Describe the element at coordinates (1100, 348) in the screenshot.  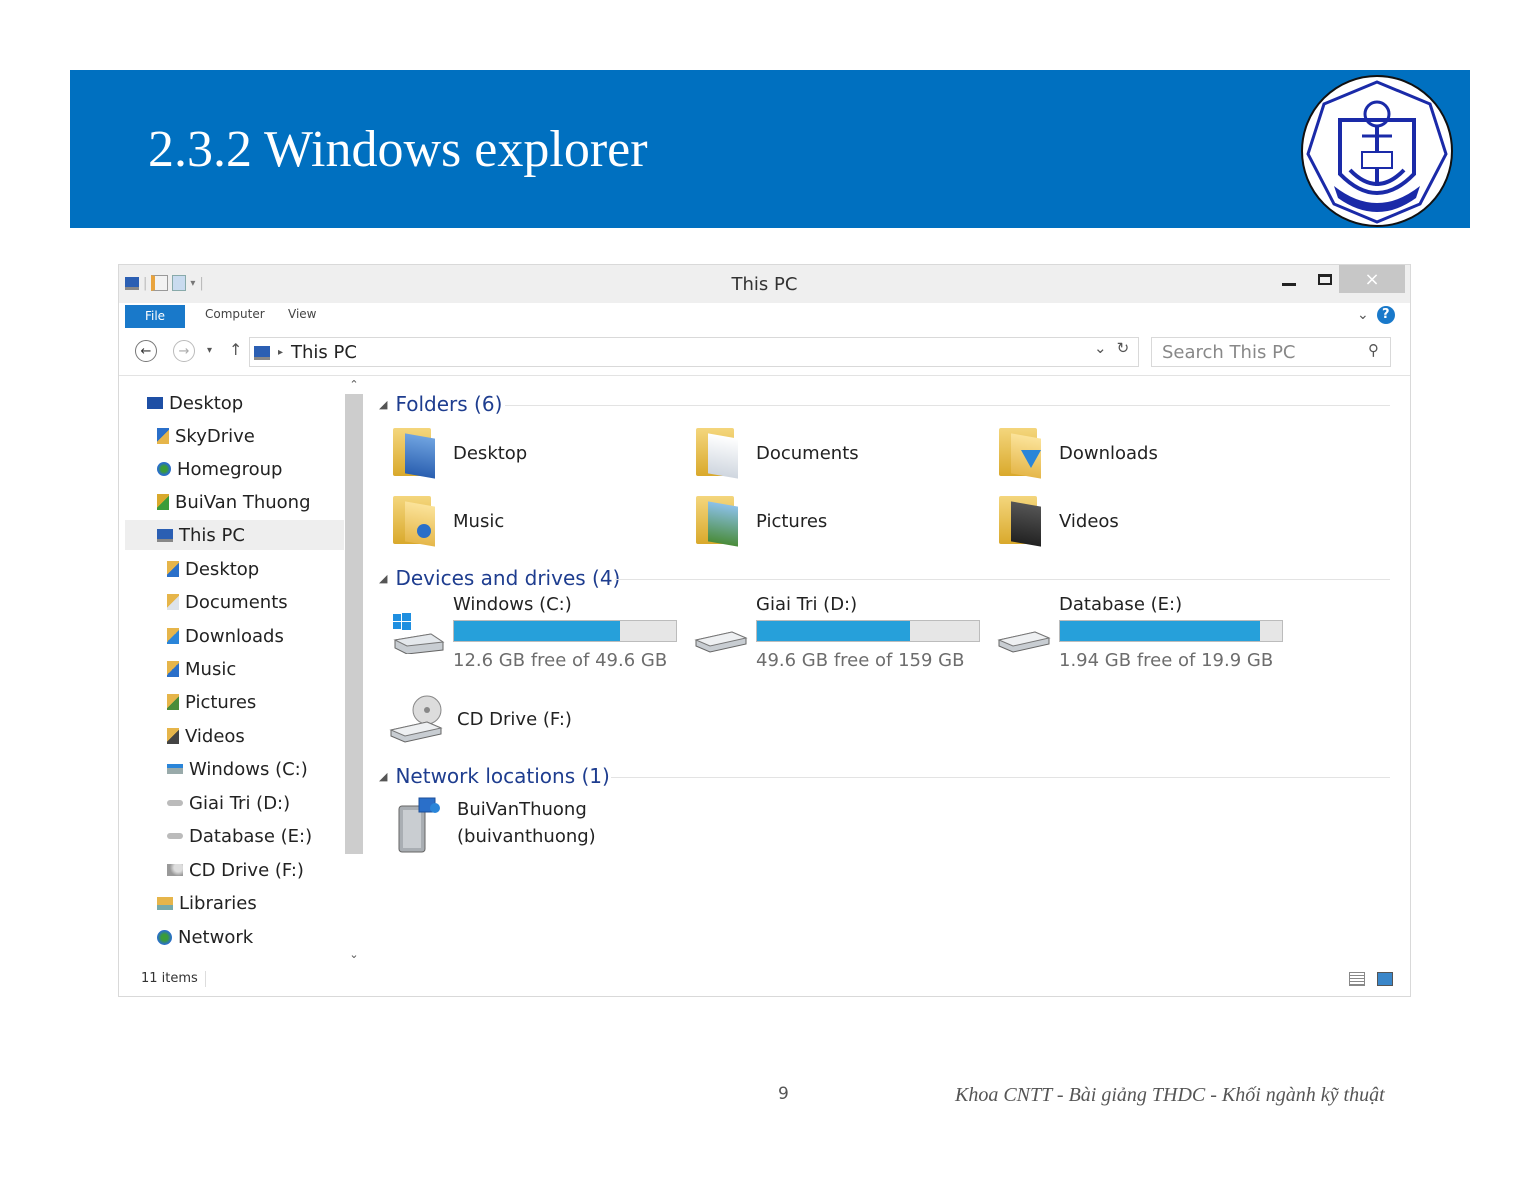
I see `address-dropdown-icon: ⌄` at that location.